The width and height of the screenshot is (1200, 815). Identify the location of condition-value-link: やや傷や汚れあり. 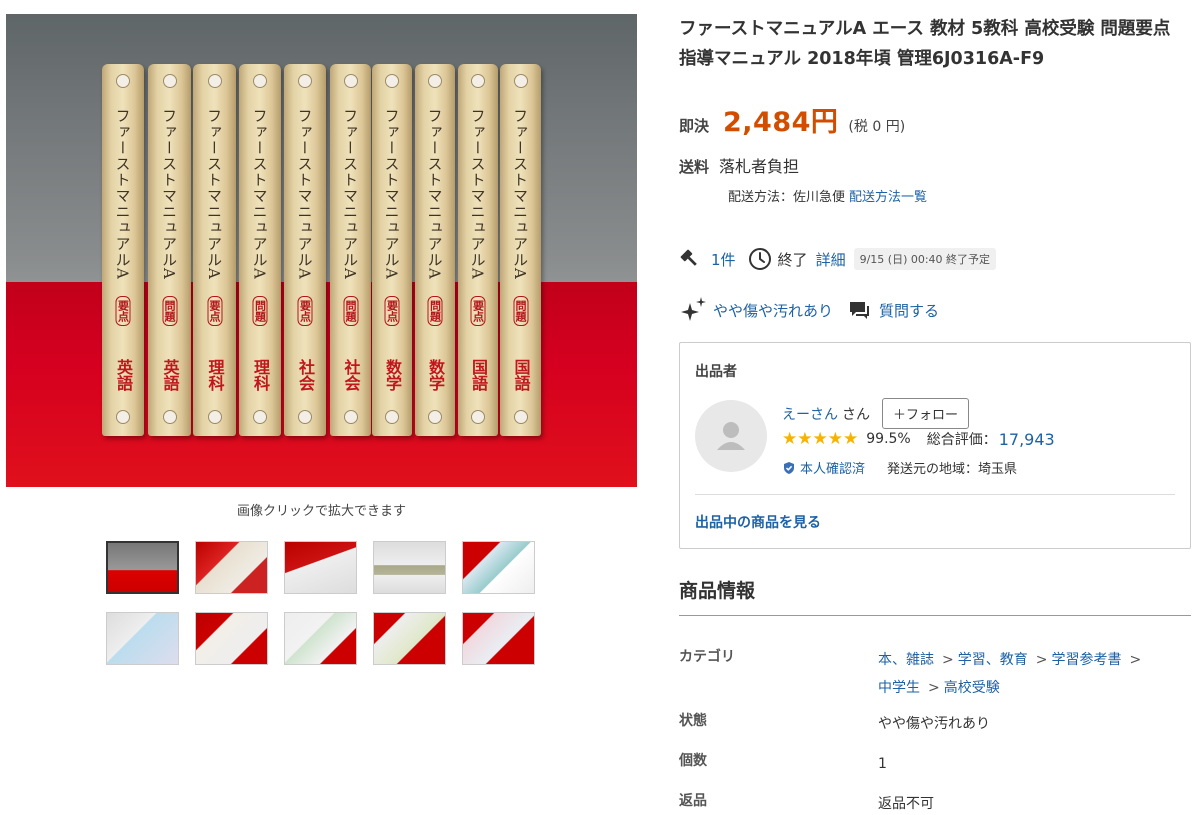
(1034, 724).